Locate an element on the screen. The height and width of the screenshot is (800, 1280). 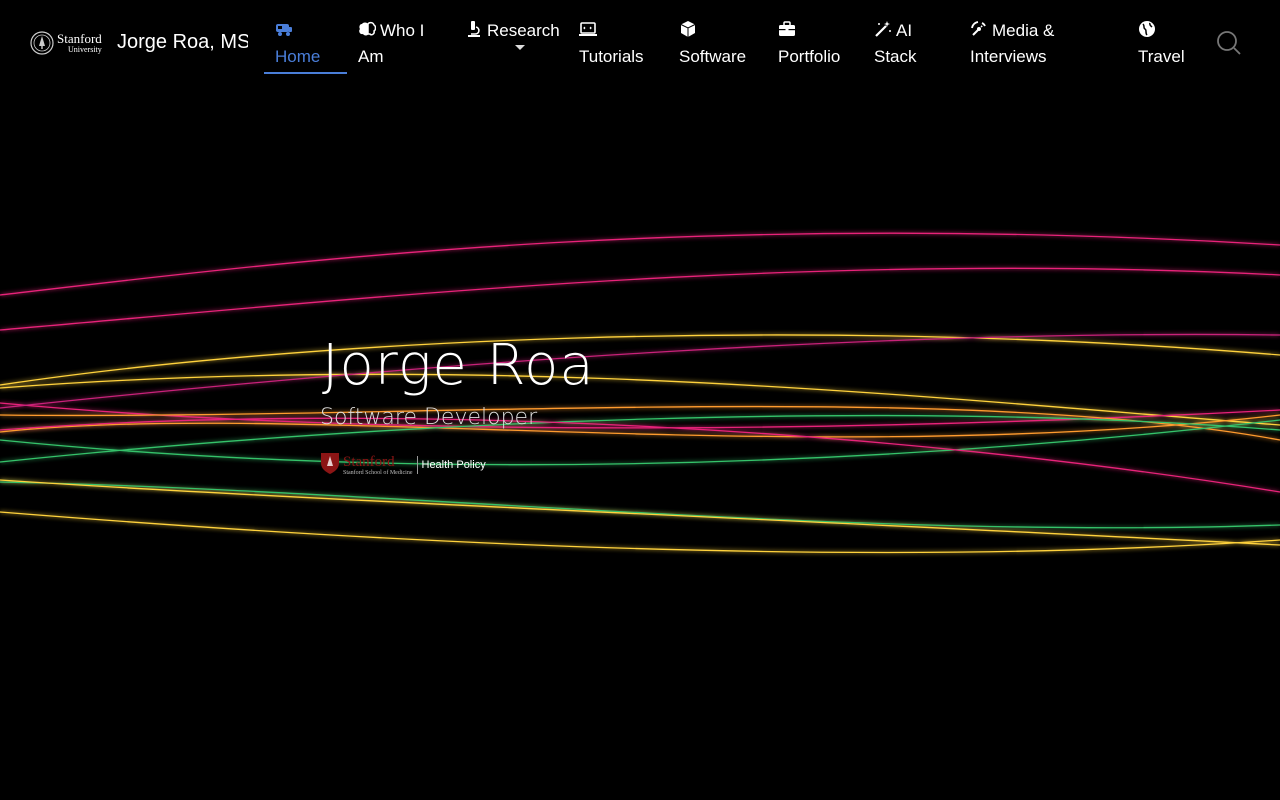
site-title: Jorge Roa, MS is located at coordinates (182, 42).